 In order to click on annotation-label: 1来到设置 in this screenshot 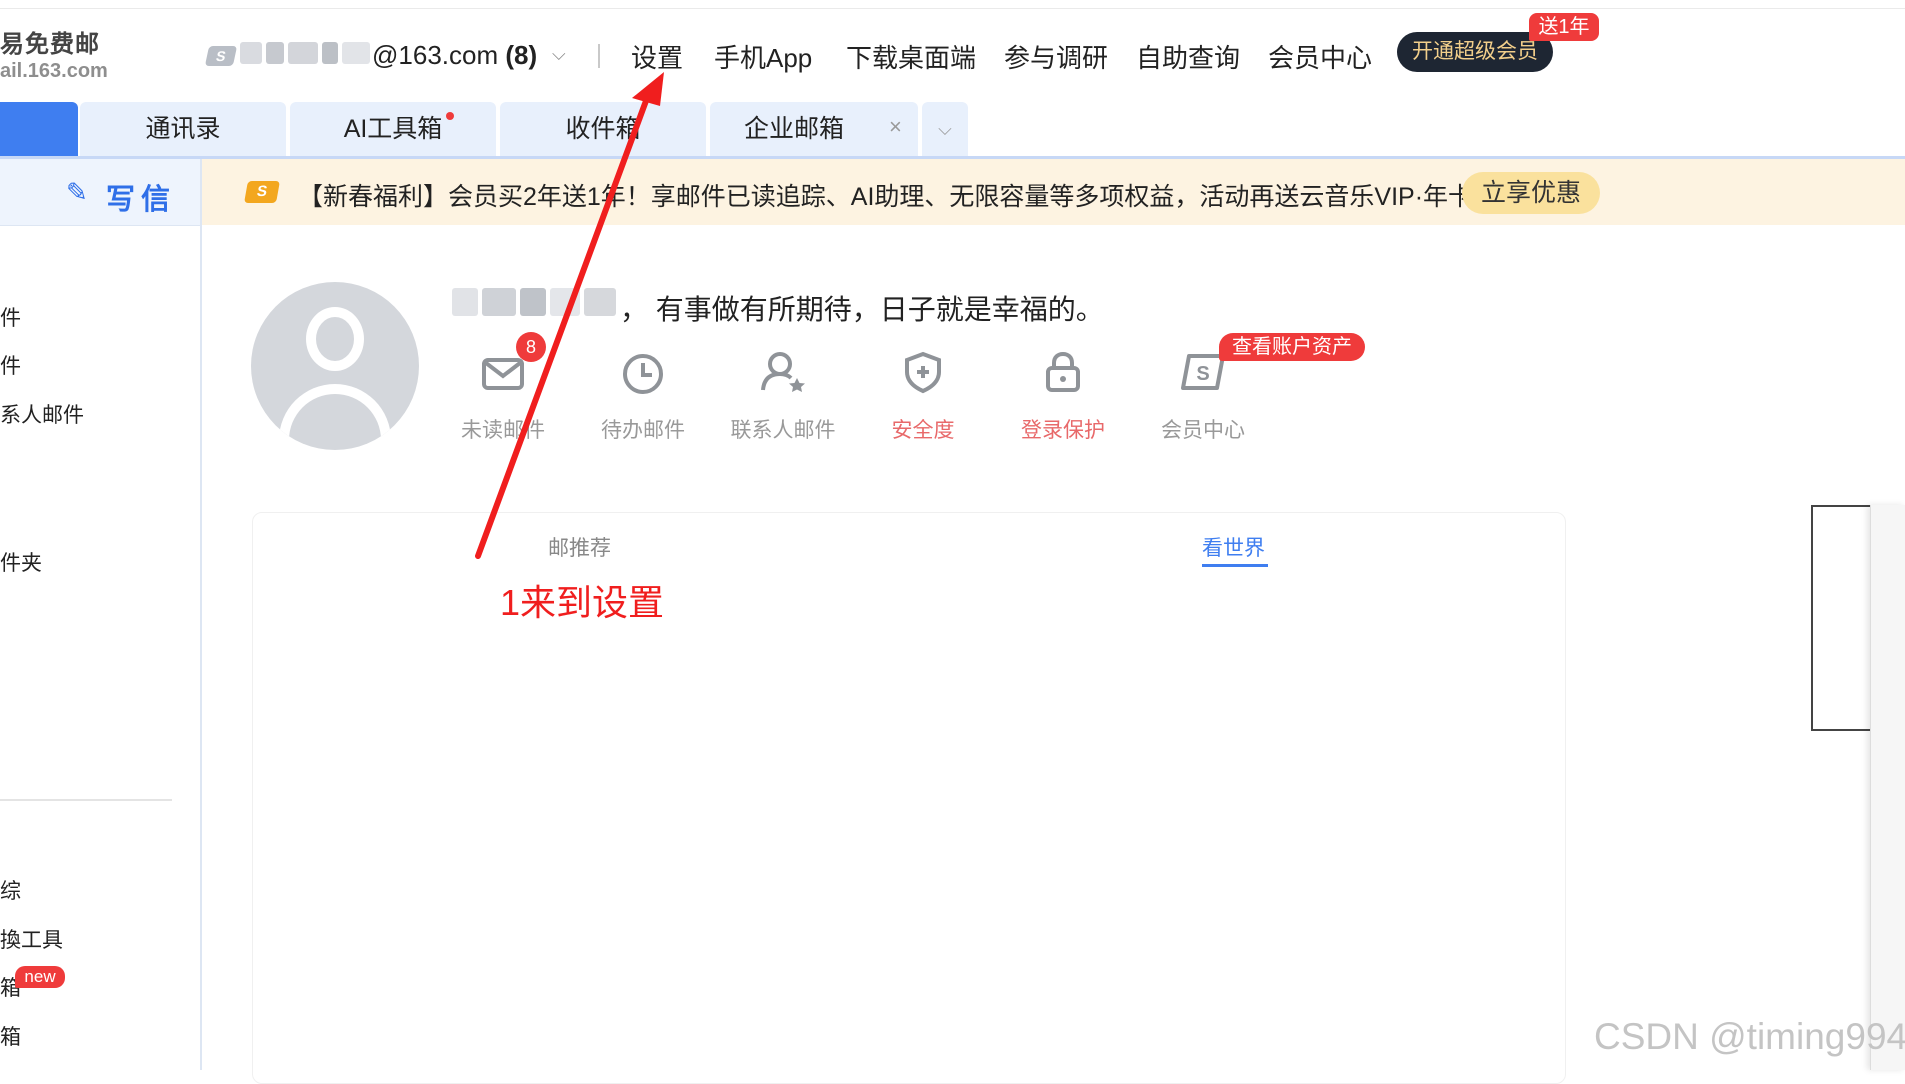, I will do `click(582, 602)`.